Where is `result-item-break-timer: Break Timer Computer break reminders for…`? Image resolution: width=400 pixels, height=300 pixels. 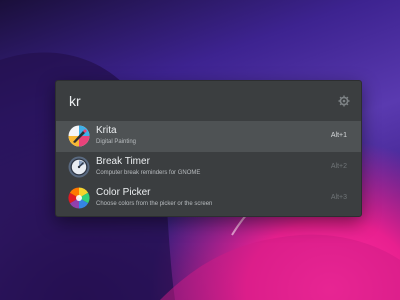 result-item-break-timer: Break Timer Computer break reminders for… is located at coordinates (208, 167).